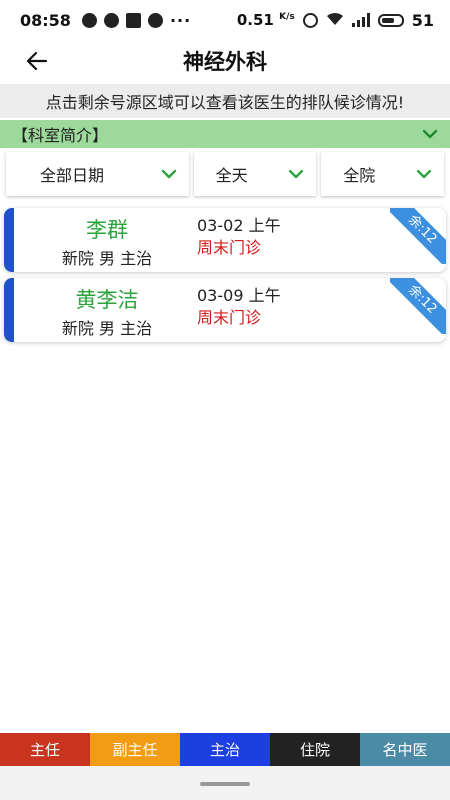 The image size is (450, 800). What do you see at coordinates (107, 230) in the screenshot?
I see `doctor-name: 李群` at bounding box center [107, 230].